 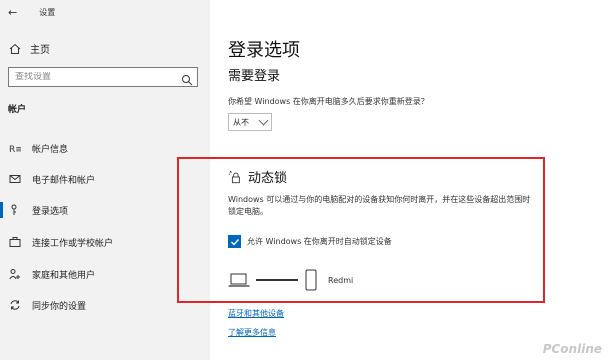 I want to click on sidebar-item-label: 帐户信息, so click(x=50, y=149).